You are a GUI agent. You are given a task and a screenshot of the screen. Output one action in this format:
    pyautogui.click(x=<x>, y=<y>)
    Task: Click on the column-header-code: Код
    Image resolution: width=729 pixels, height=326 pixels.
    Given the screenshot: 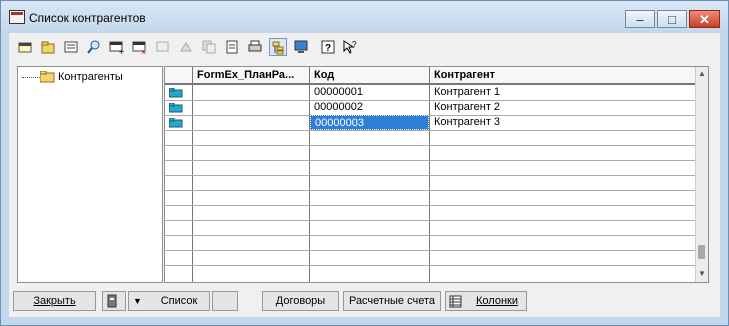 What is the action you would take?
    pyautogui.click(x=370, y=76)
    